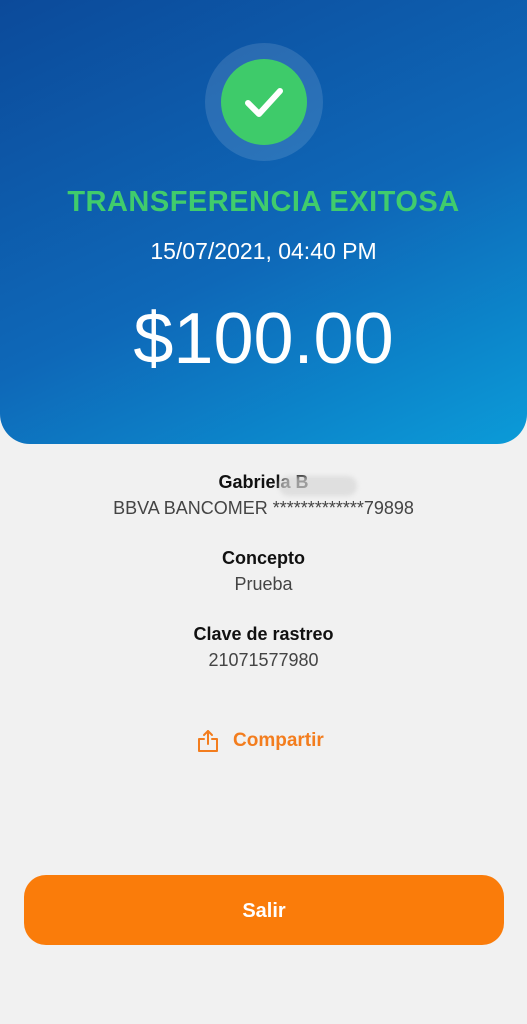 The image size is (527, 1024). What do you see at coordinates (278, 740) in the screenshot?
I see `share-label: Compartir` at bounding box center [278, 740].